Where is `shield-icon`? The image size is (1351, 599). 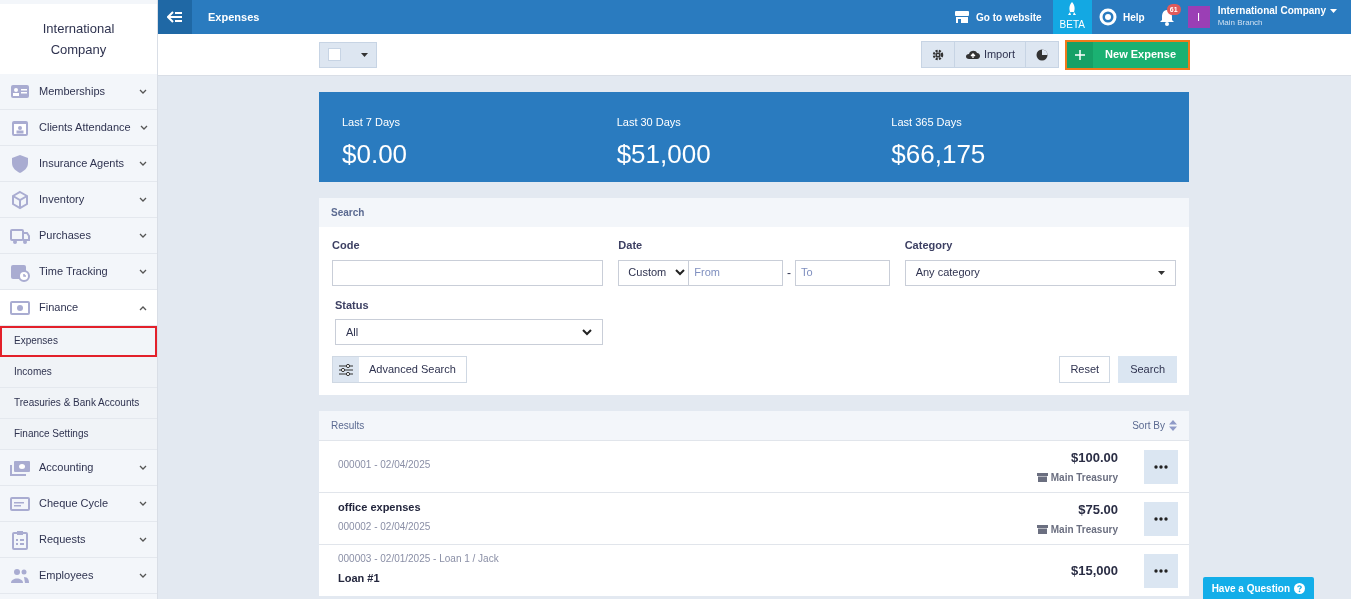
shield-icon is located at coordinates (20, 163).